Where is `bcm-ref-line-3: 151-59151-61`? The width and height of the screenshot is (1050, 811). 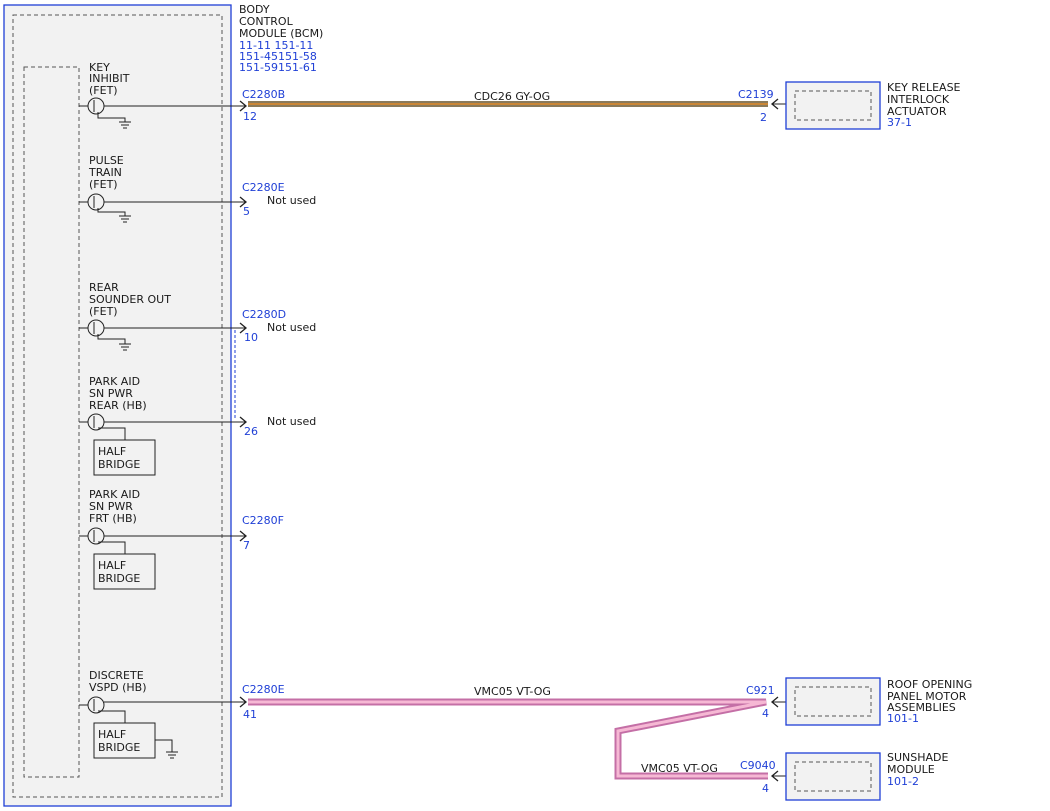
bcm-ref-line-3: 151-59151-61 is located at coordinates (278, 67).